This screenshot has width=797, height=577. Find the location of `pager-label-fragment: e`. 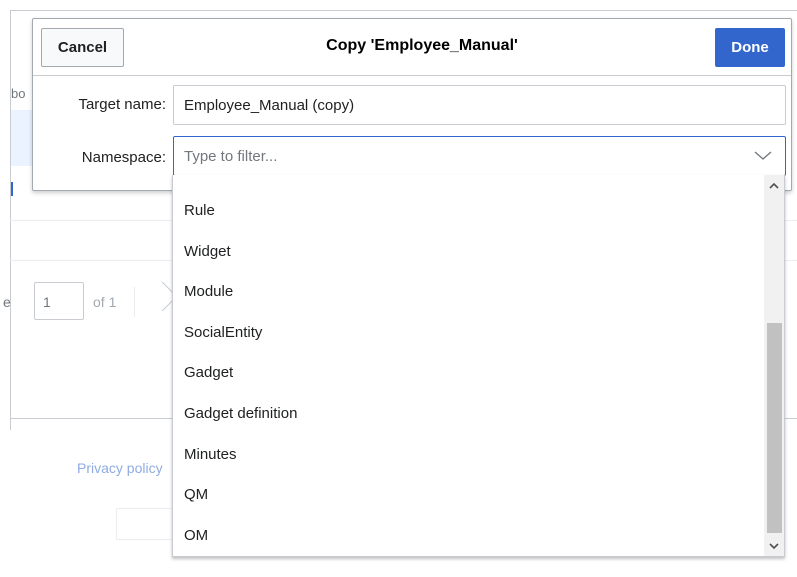

pager-label-fragment: e is located at coordinates (7, 302).